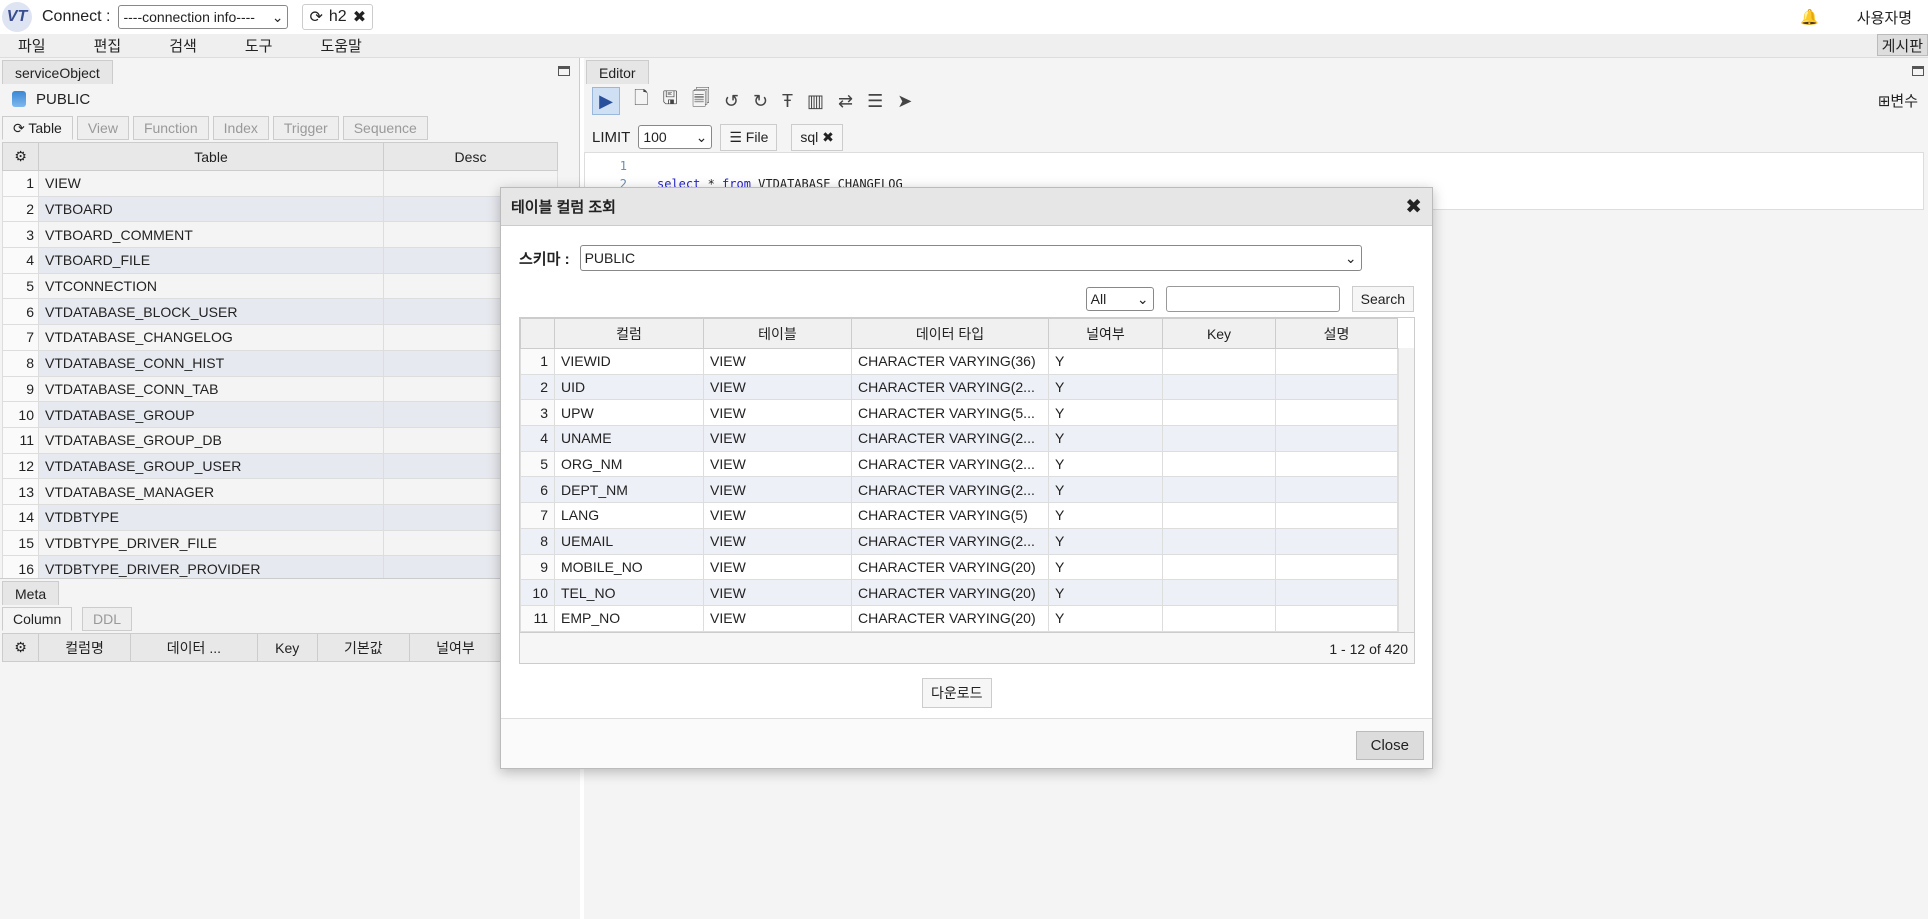  Describe the element at coordinates (240, 128) in the screenshot. I see `tab-index: Index` at that location.